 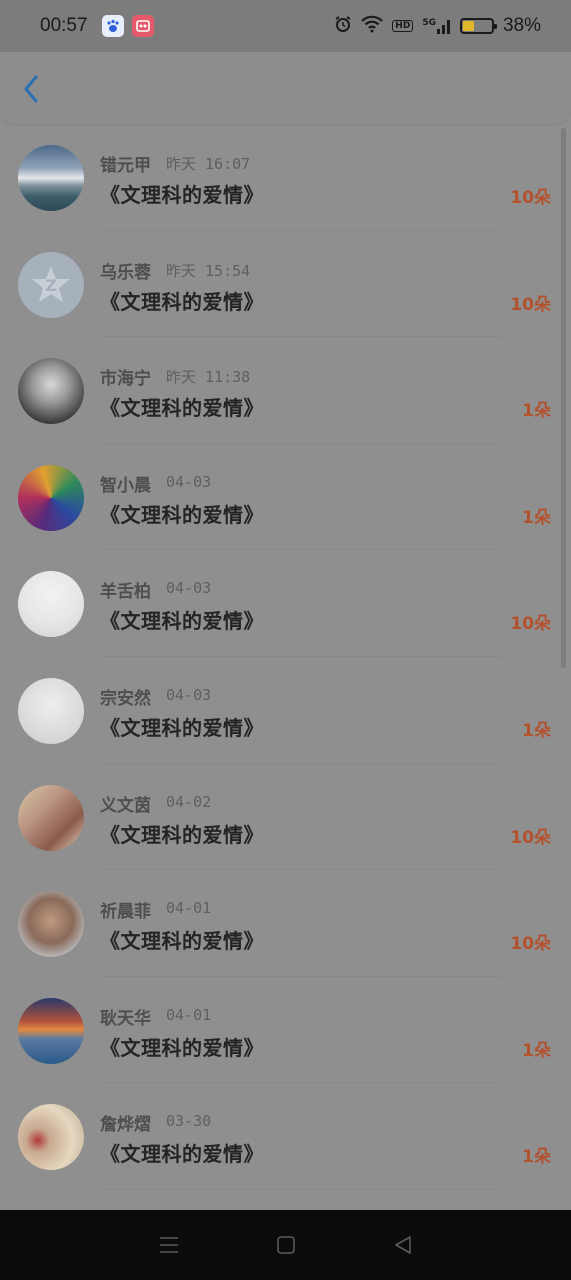 I want to click on user-name: 错元甲, so click(x=125, y=166).